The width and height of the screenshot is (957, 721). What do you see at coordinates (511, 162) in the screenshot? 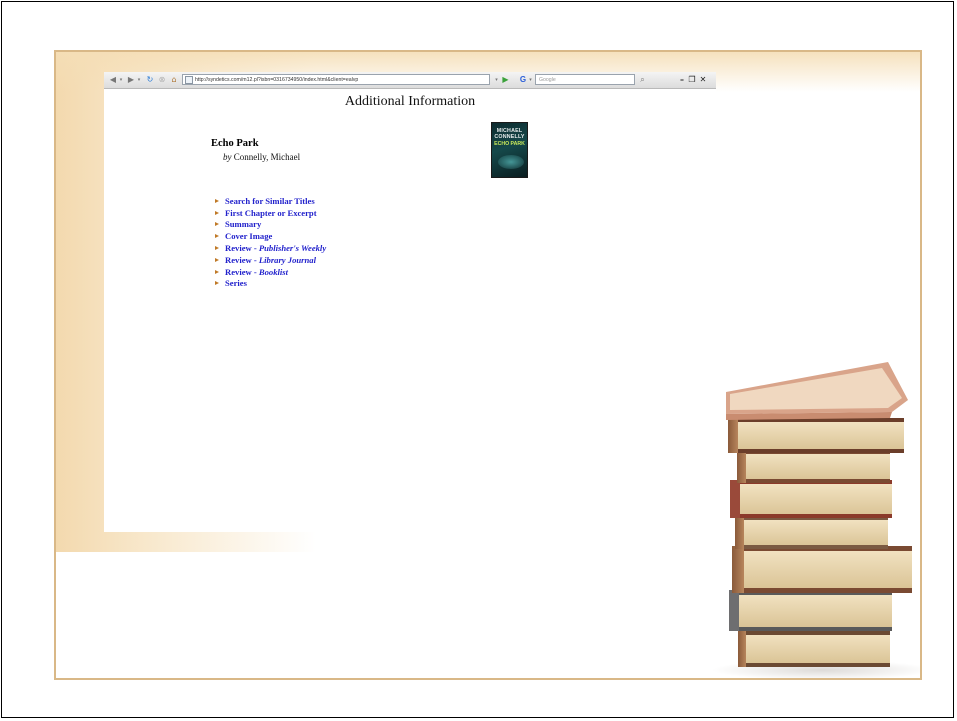
I see `cover-glow` at bounding box center [511, 162].